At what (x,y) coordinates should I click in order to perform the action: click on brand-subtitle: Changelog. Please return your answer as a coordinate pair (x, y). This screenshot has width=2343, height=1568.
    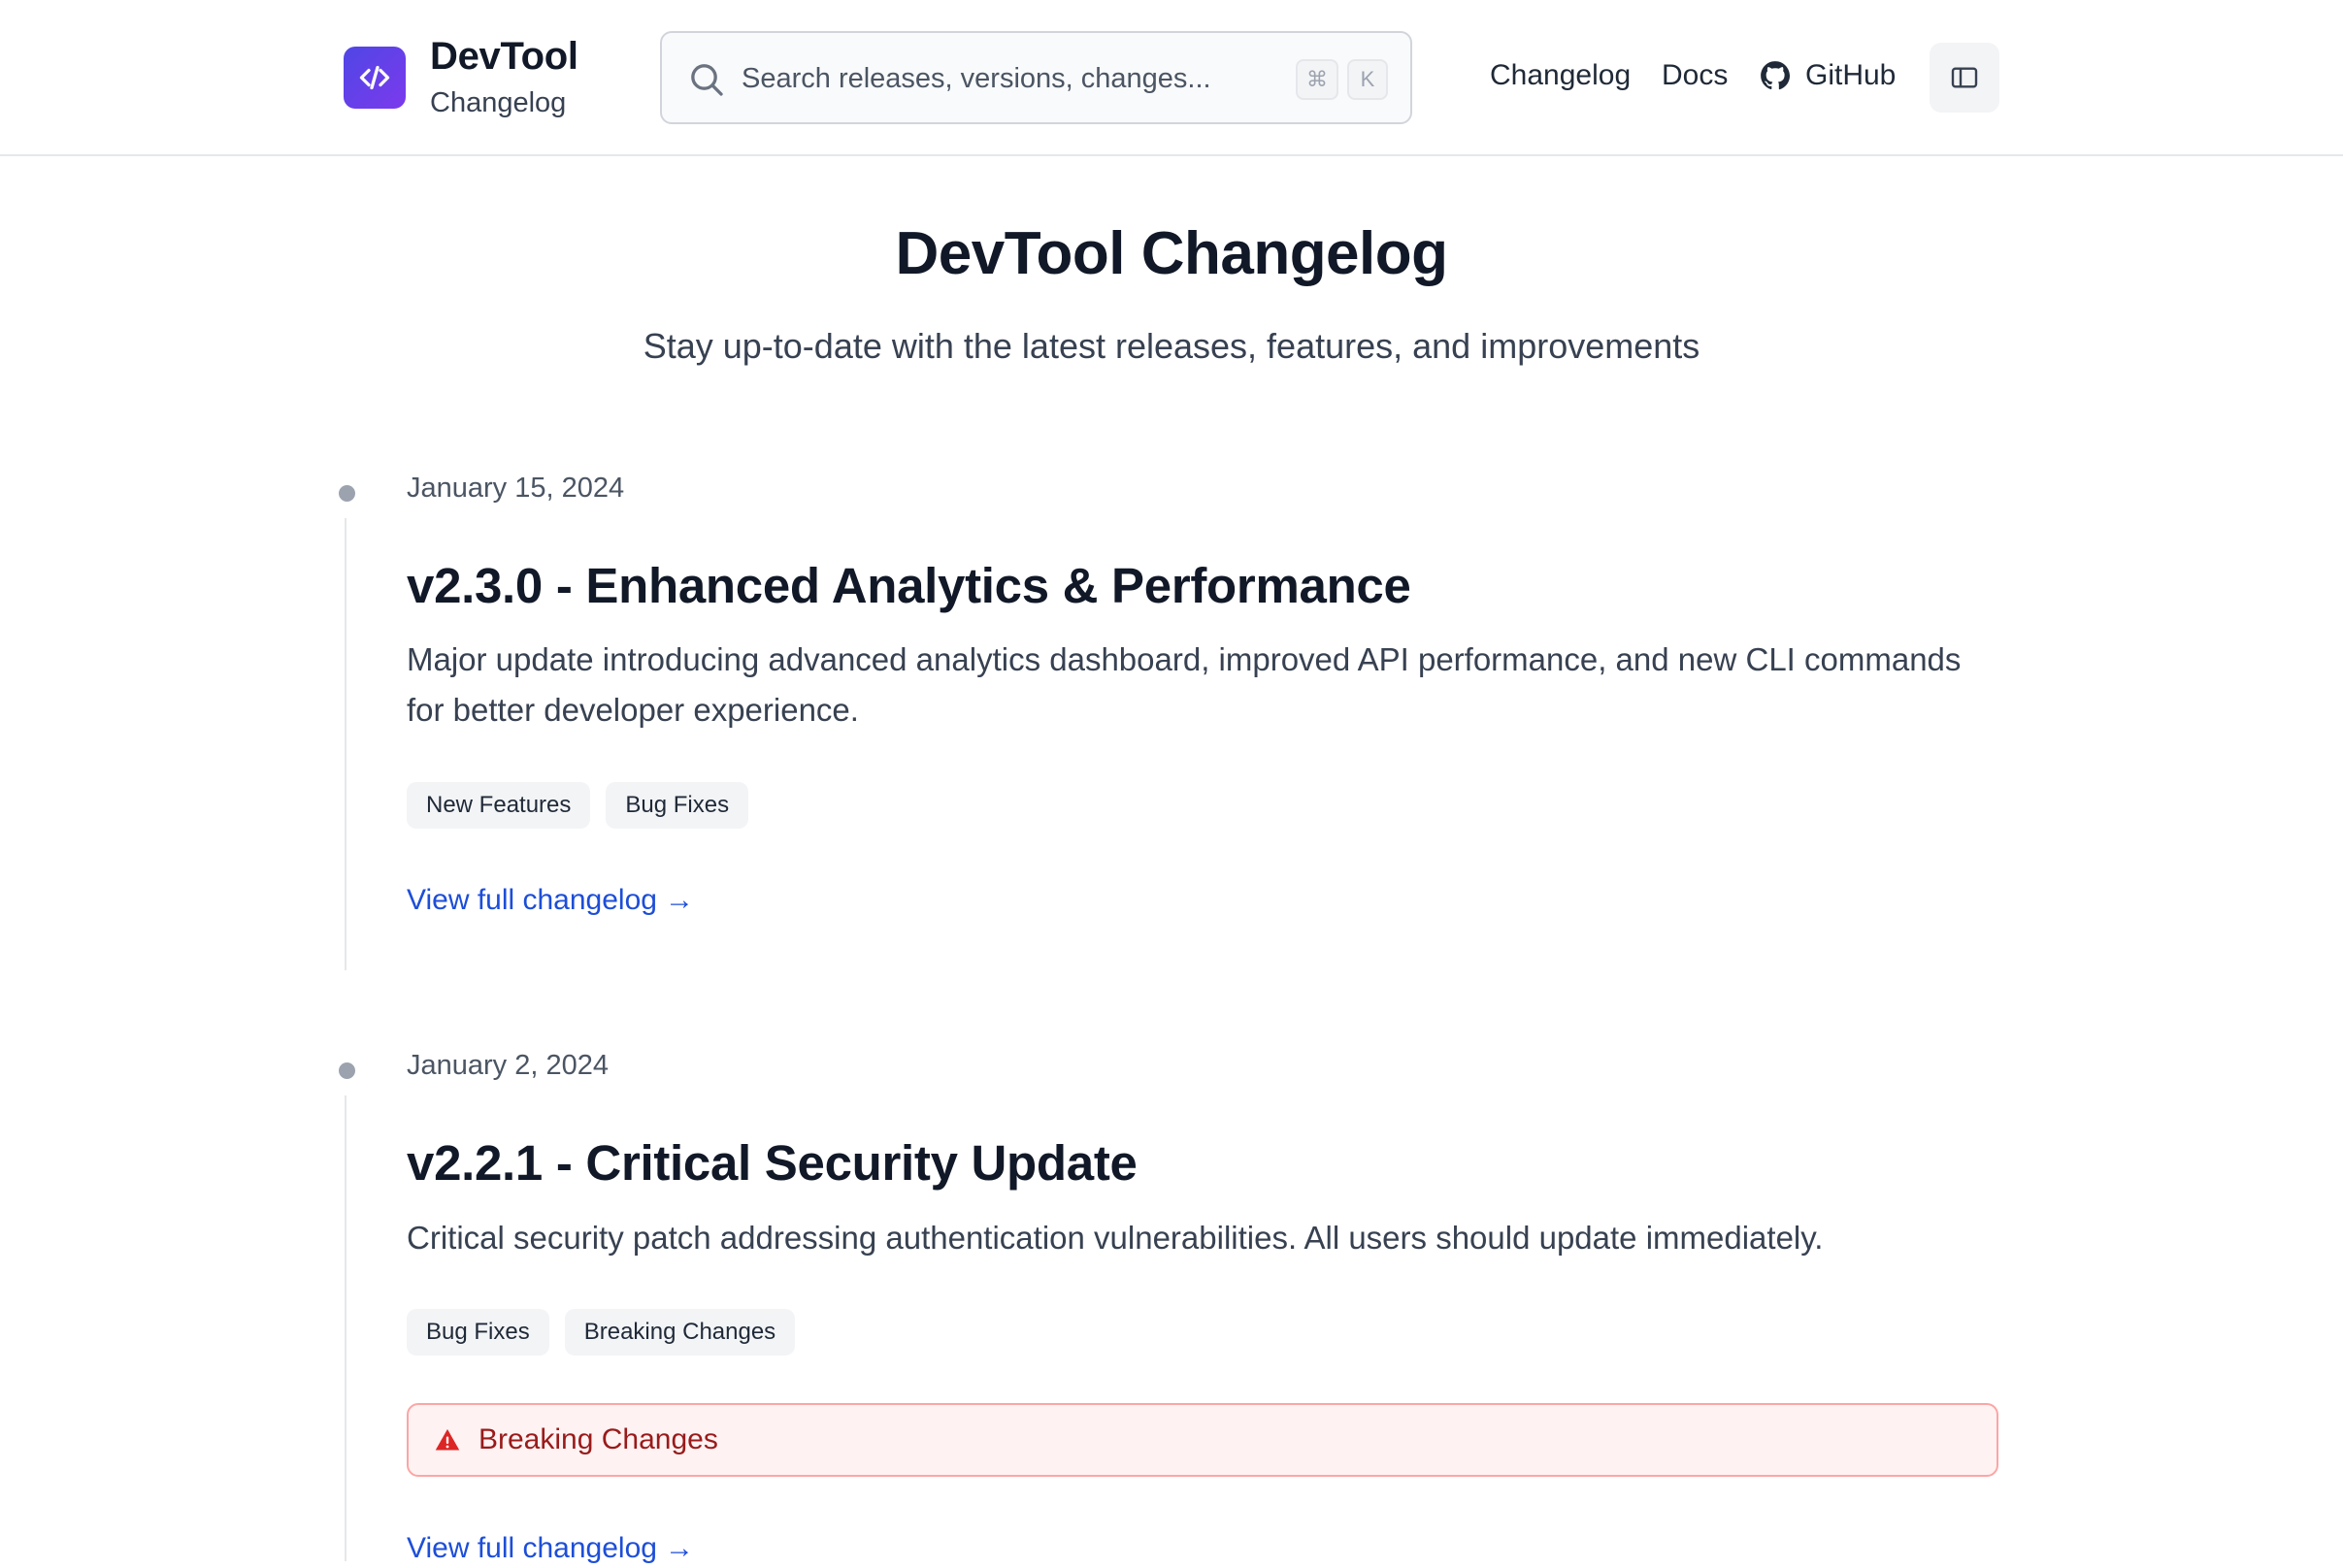
    Looking at the image, I should click on (498, 102).